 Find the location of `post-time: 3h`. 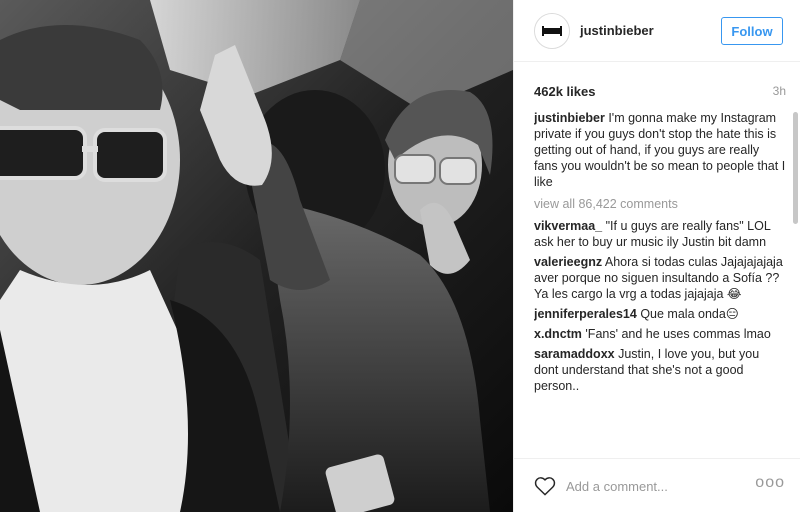

post-time: 3h is located at coordinates (779, 91).